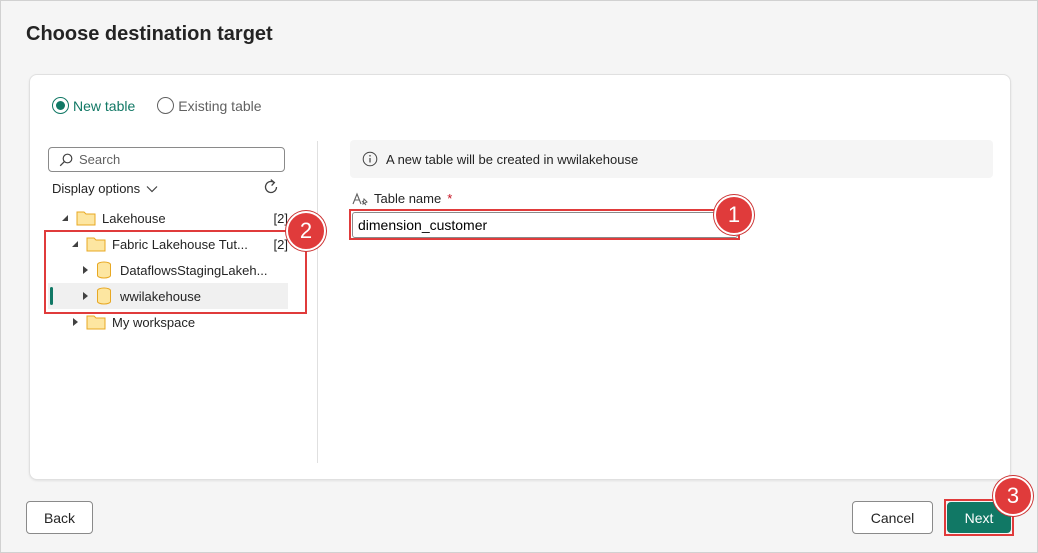 This screenshot has width=1038, height=553. I want to click on chevron-down-icon, so click(152, 188).